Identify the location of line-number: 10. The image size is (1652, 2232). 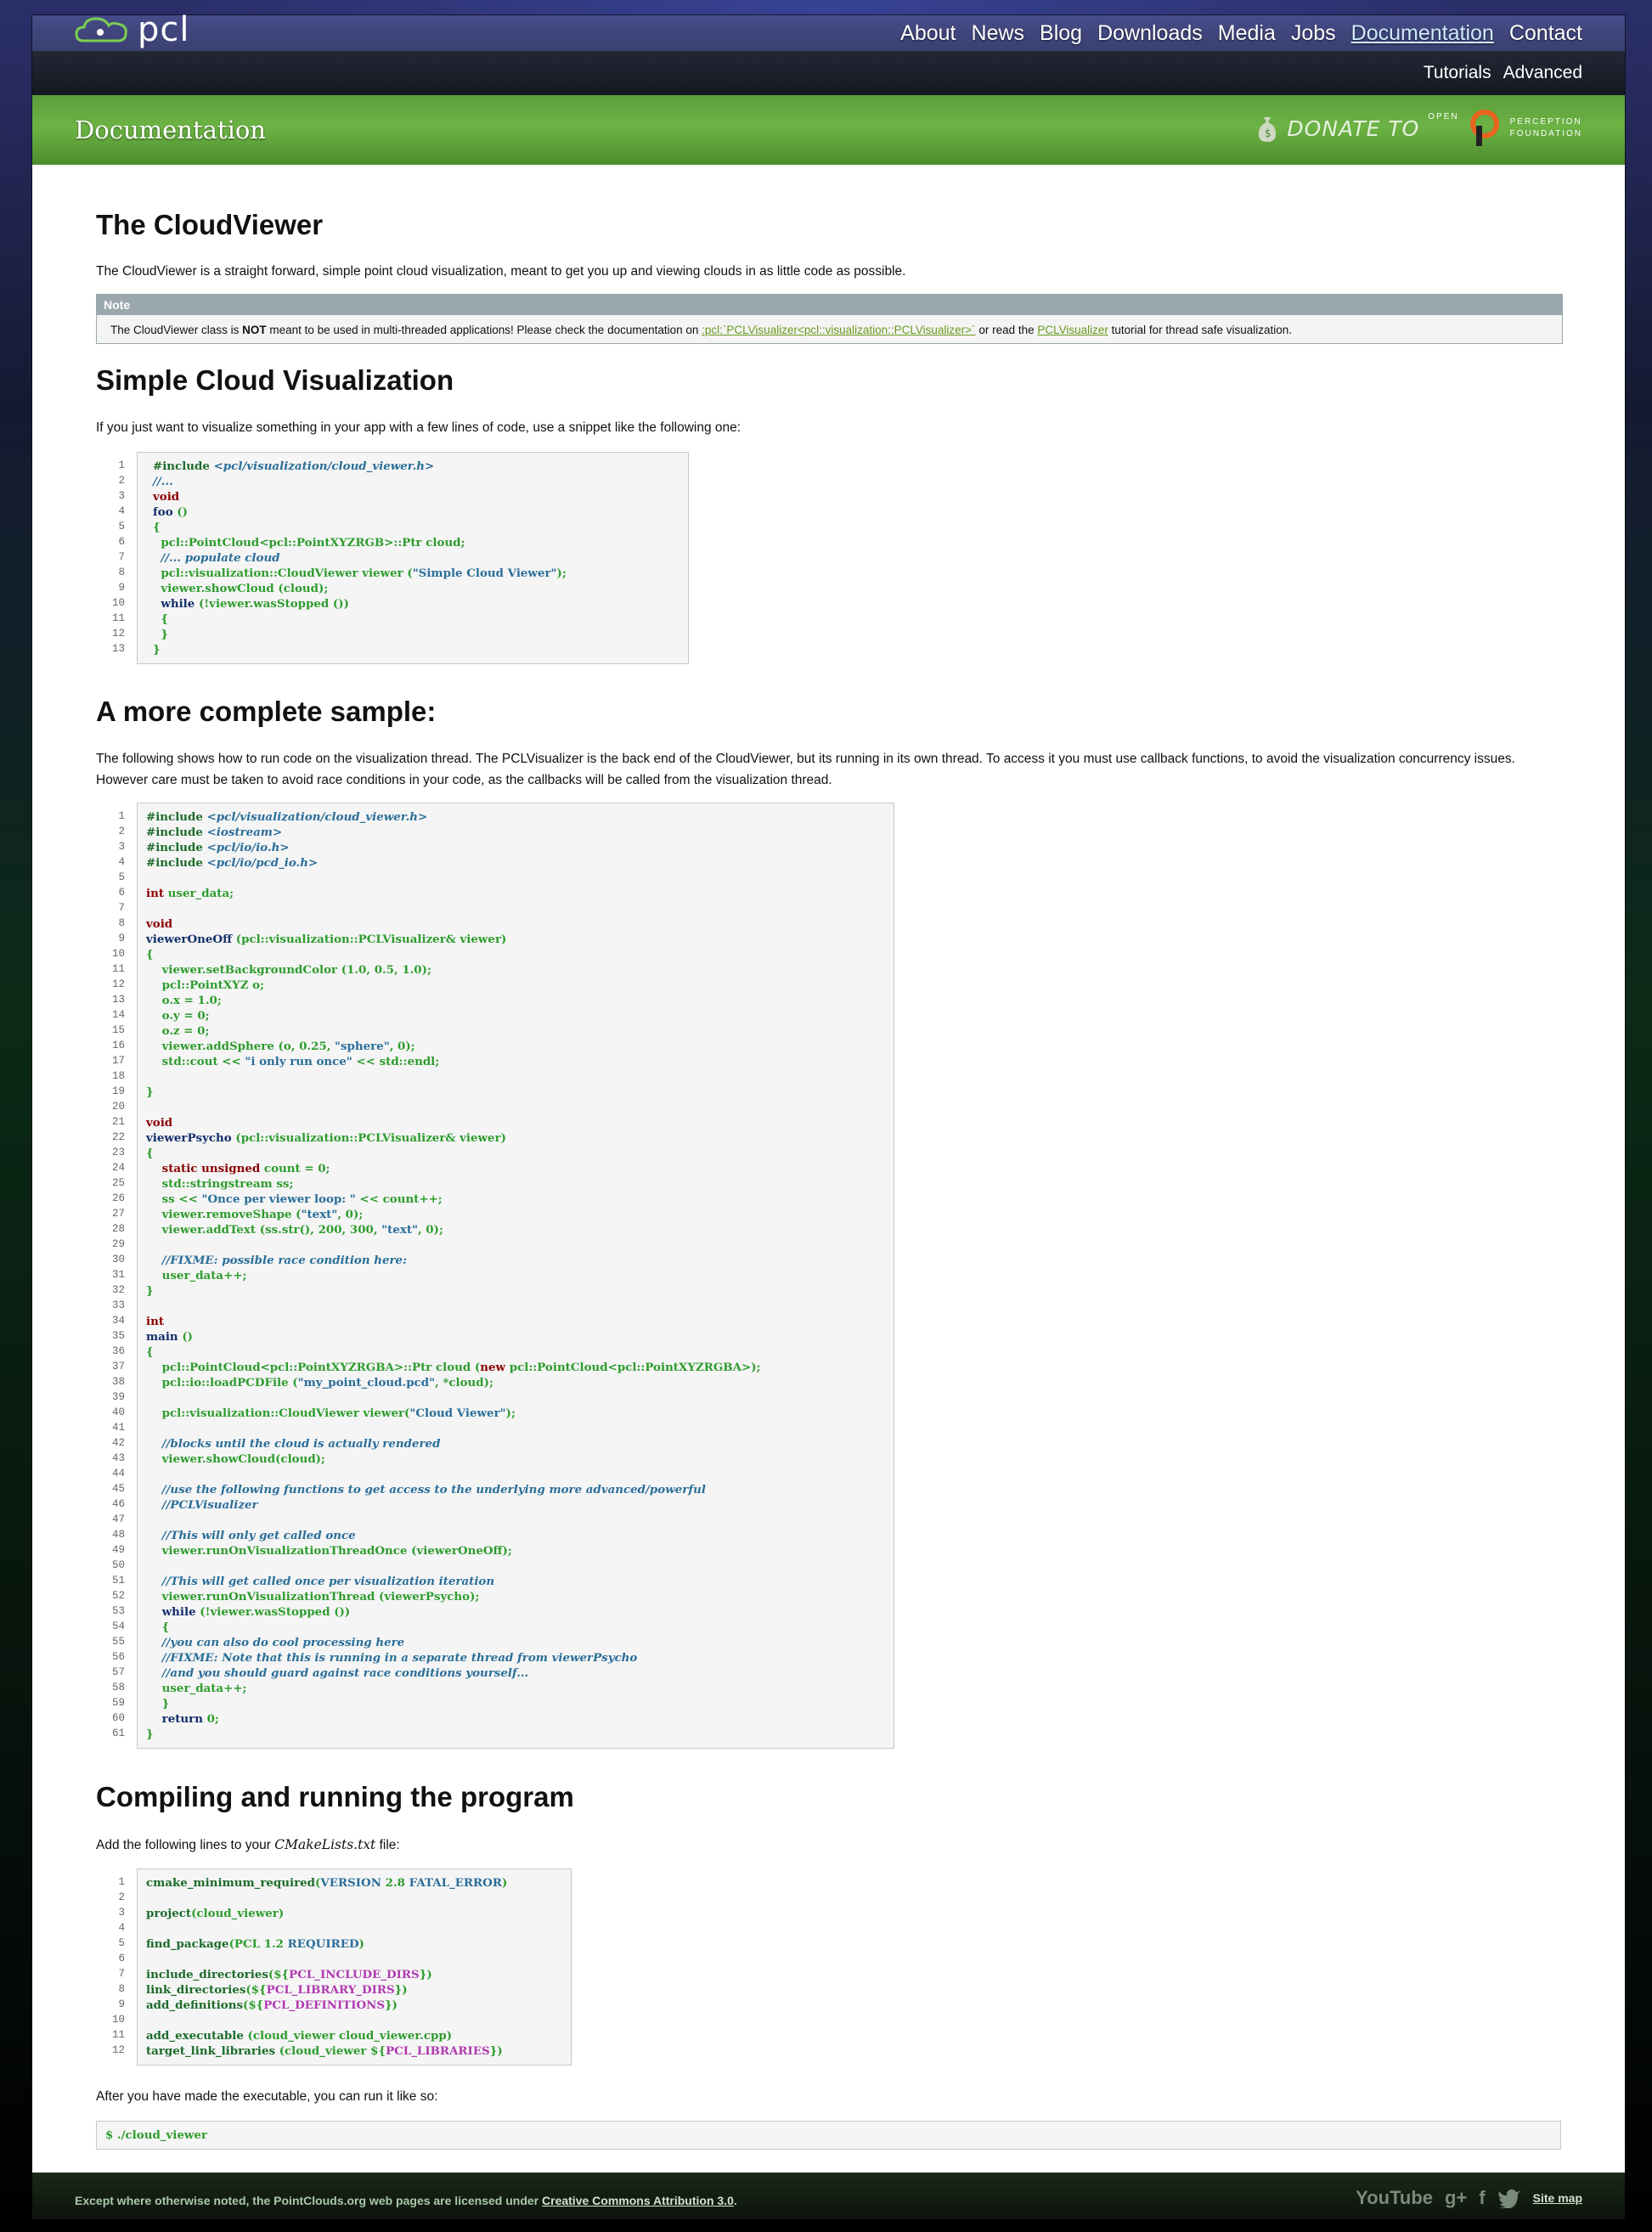
(118, 2020).